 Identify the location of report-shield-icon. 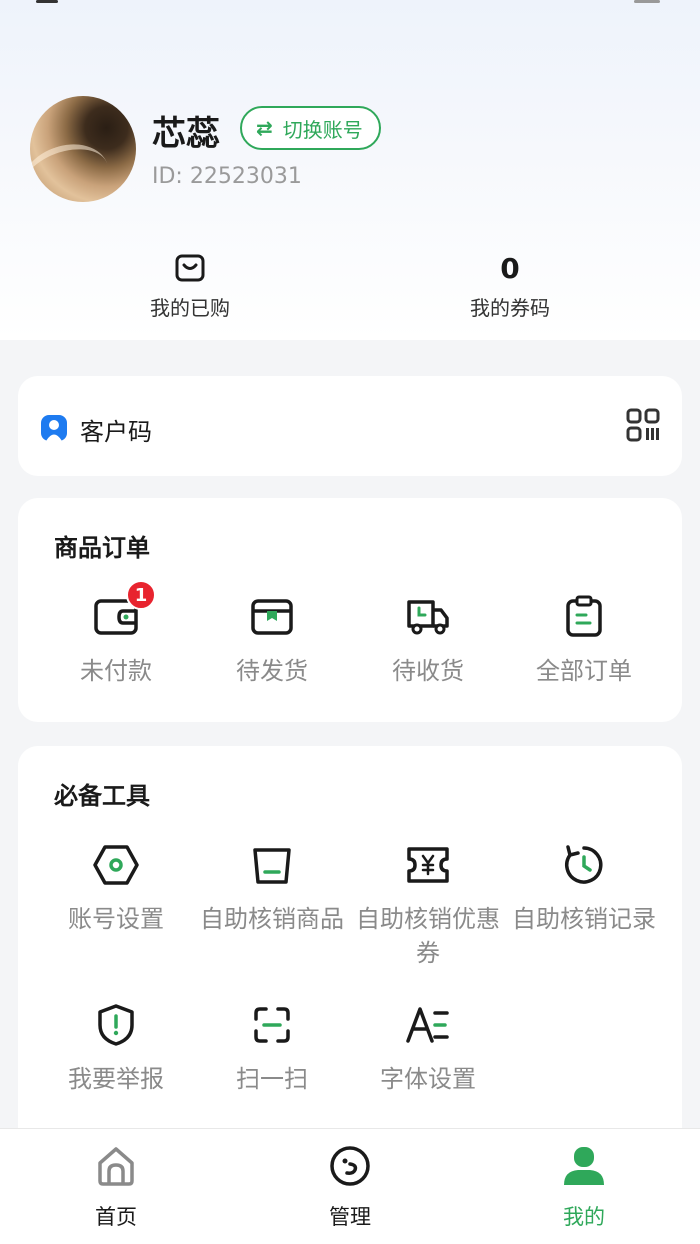
(116, 1027).